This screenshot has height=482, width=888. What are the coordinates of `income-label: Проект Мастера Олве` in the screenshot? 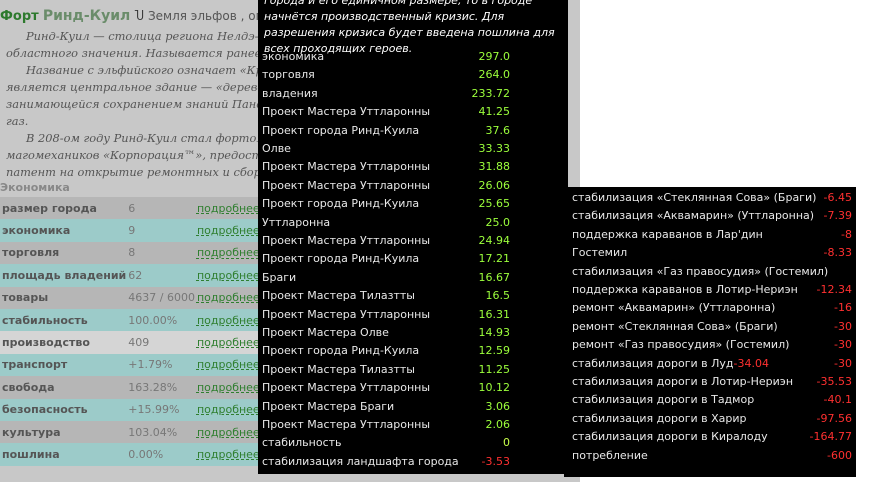 It's located at (325, 332).